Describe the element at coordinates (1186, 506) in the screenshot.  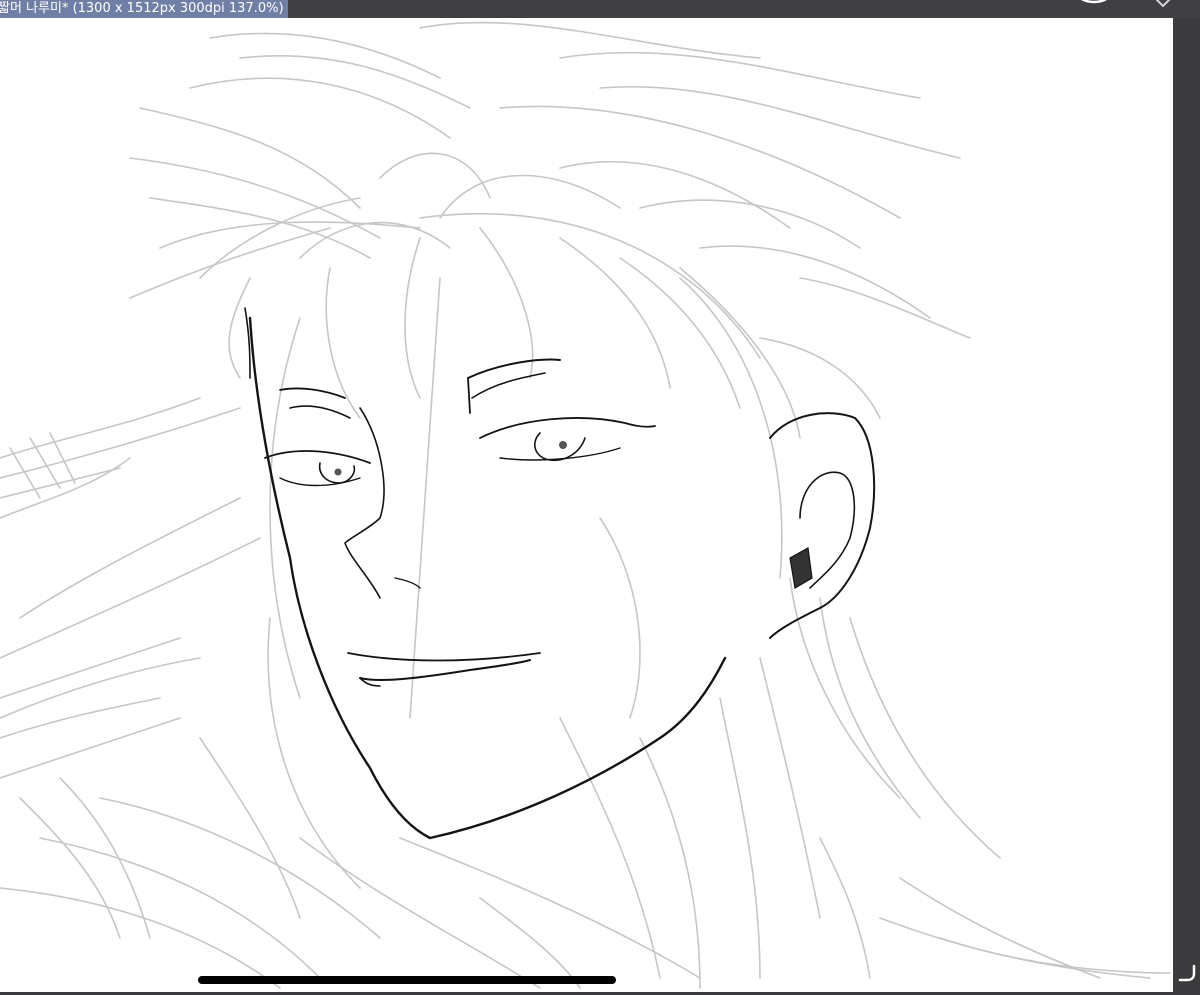
I see `right-panel-edge` at that location.